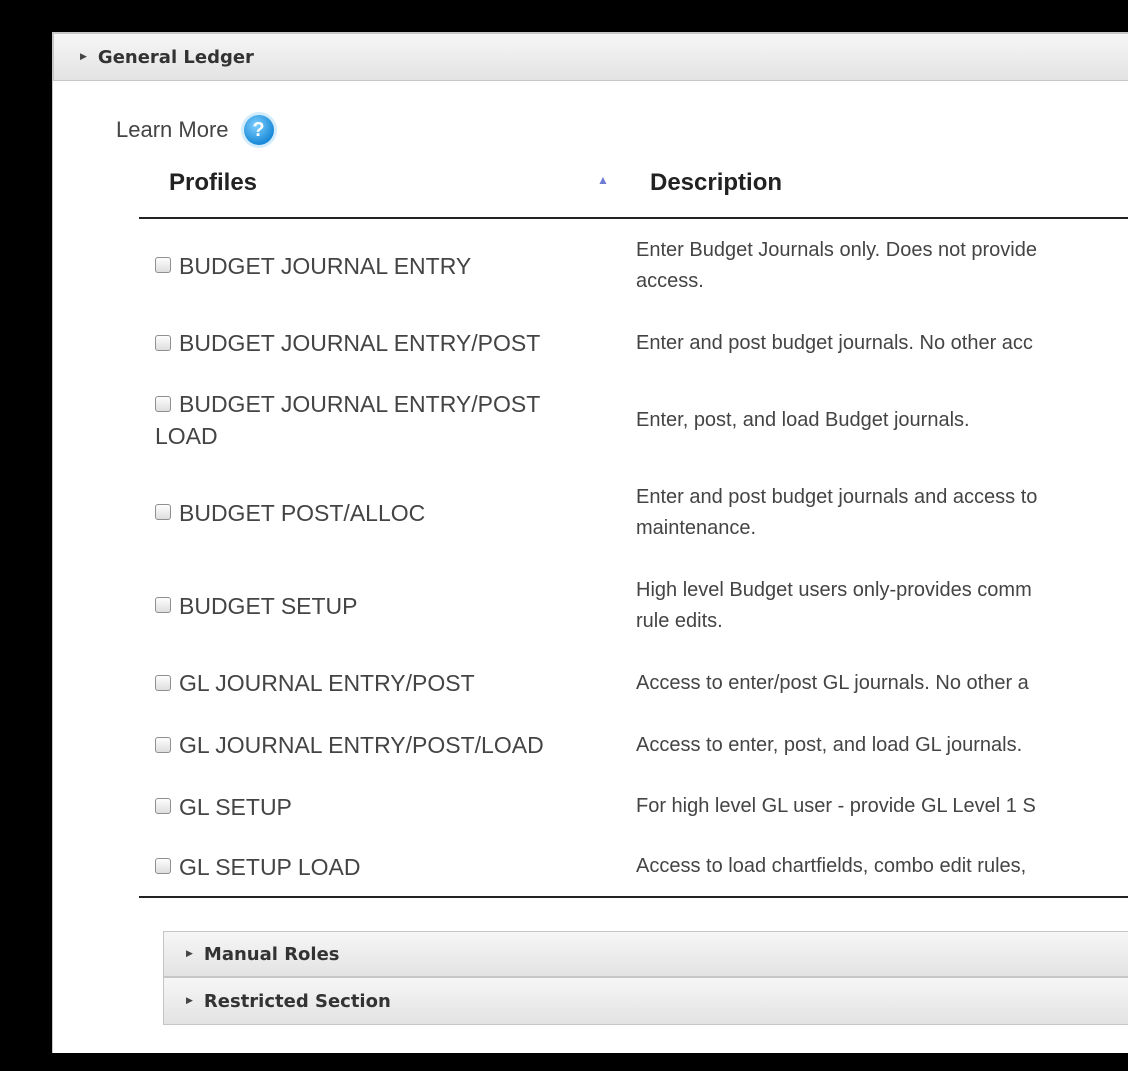 Image resolution: width=1128 pixels, height=1071 pixels. Describe the element at coordinates (670, 280) in the screenshot. I see `description-line: access.` at that location.